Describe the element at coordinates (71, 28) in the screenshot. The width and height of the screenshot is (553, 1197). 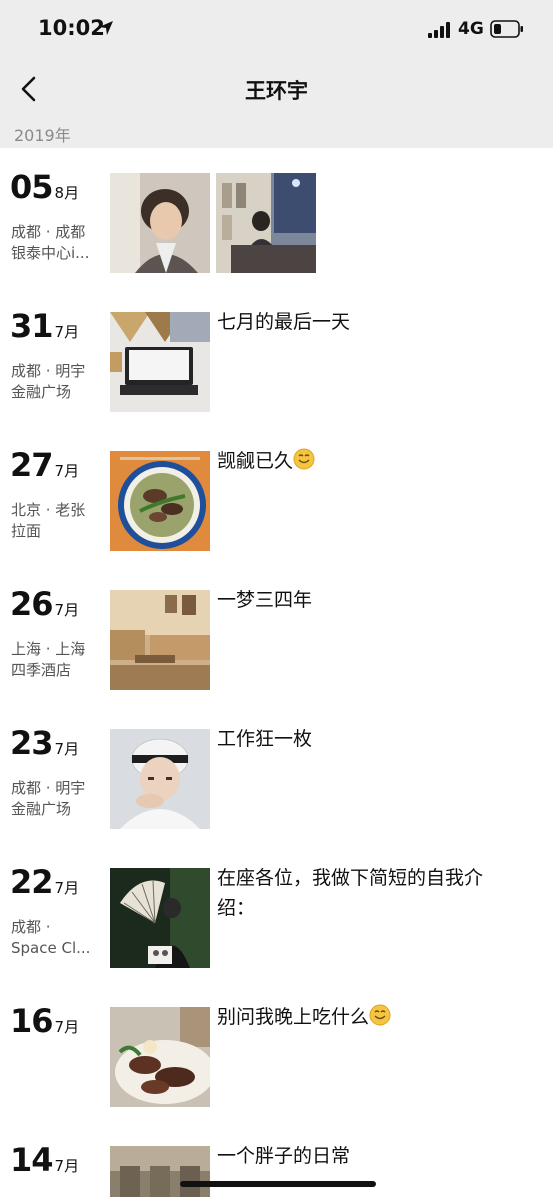
I see `status-time: 10:02` at that location.